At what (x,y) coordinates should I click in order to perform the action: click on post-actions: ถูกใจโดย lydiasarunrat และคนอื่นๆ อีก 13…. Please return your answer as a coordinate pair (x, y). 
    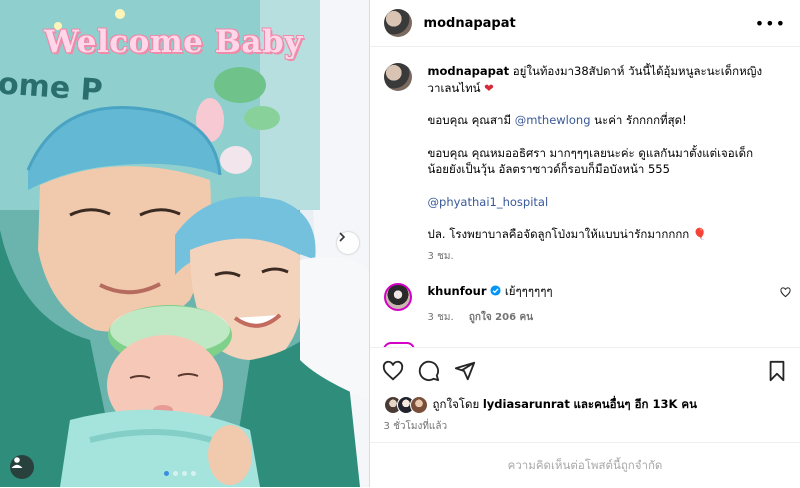
    Looking at the image, I should click on (584, 390).